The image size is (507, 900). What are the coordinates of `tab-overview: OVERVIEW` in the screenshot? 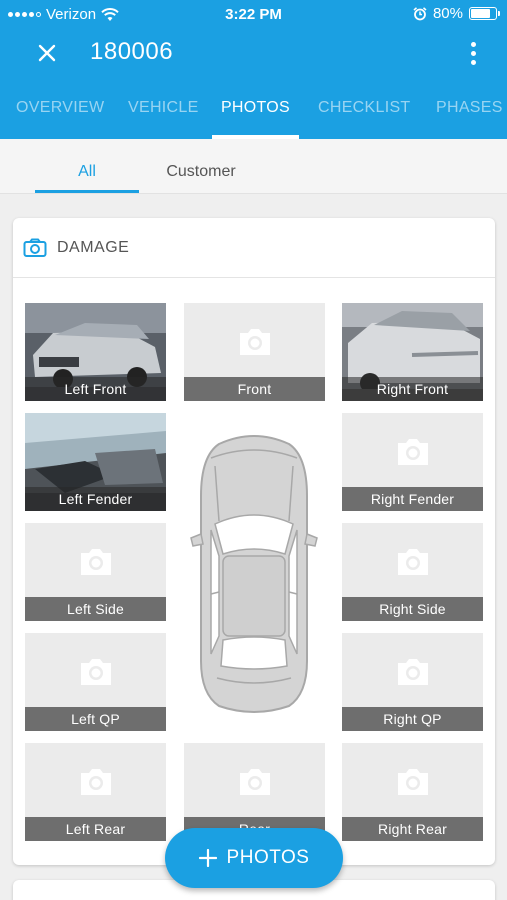 It's located at (60, 110).